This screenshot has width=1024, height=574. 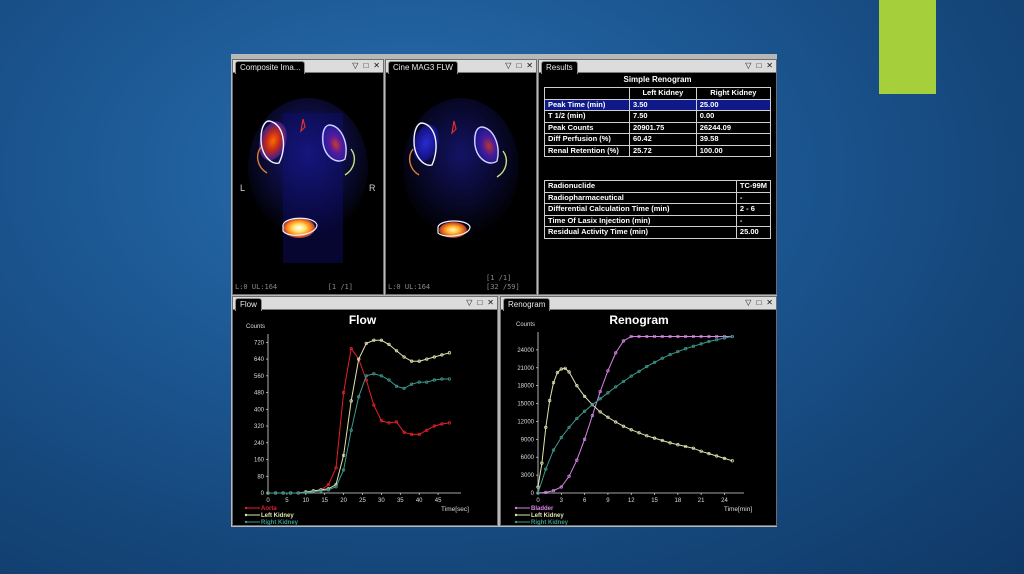 I want to click on table-row: Peak Time (min) 3.50 25.00, so click(x=658, y=104).